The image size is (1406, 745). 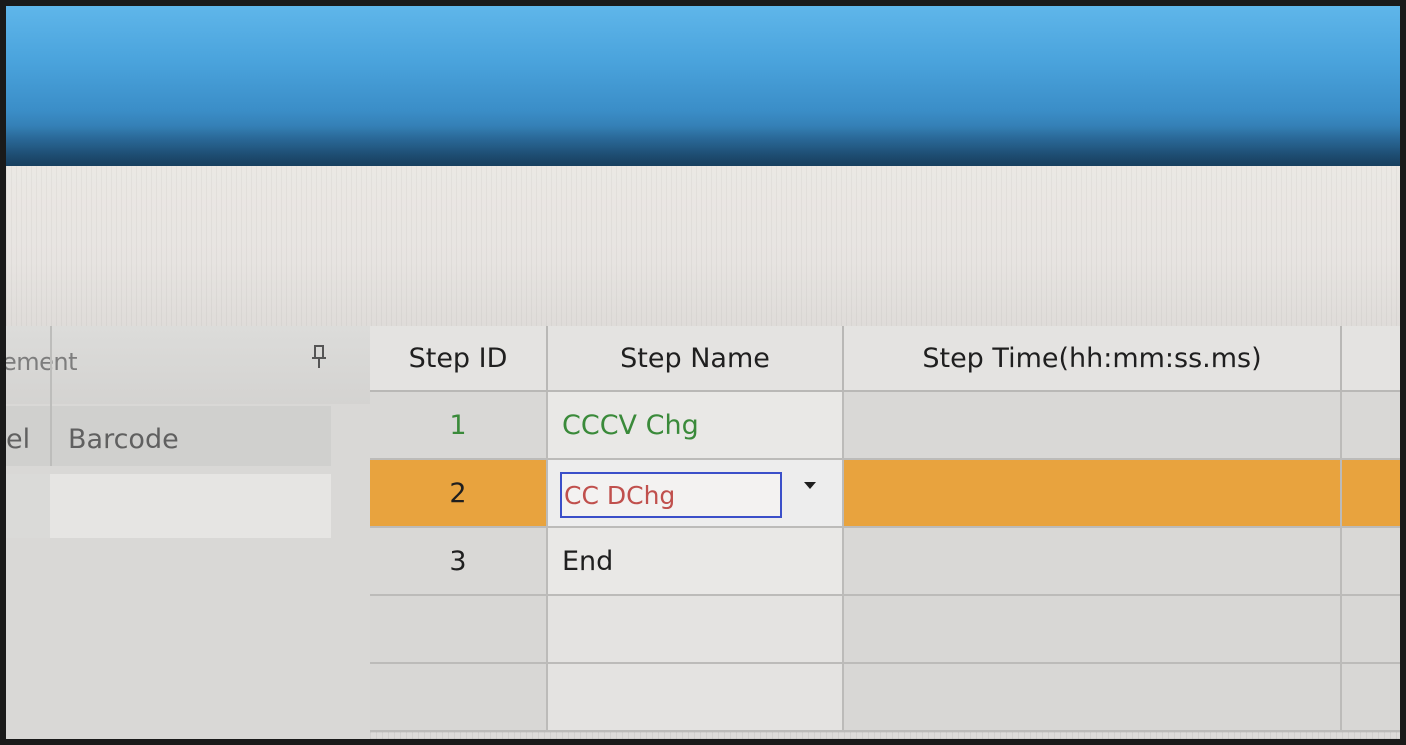 I want to click on left-pane-header: ement, so click(x=188, y=365).